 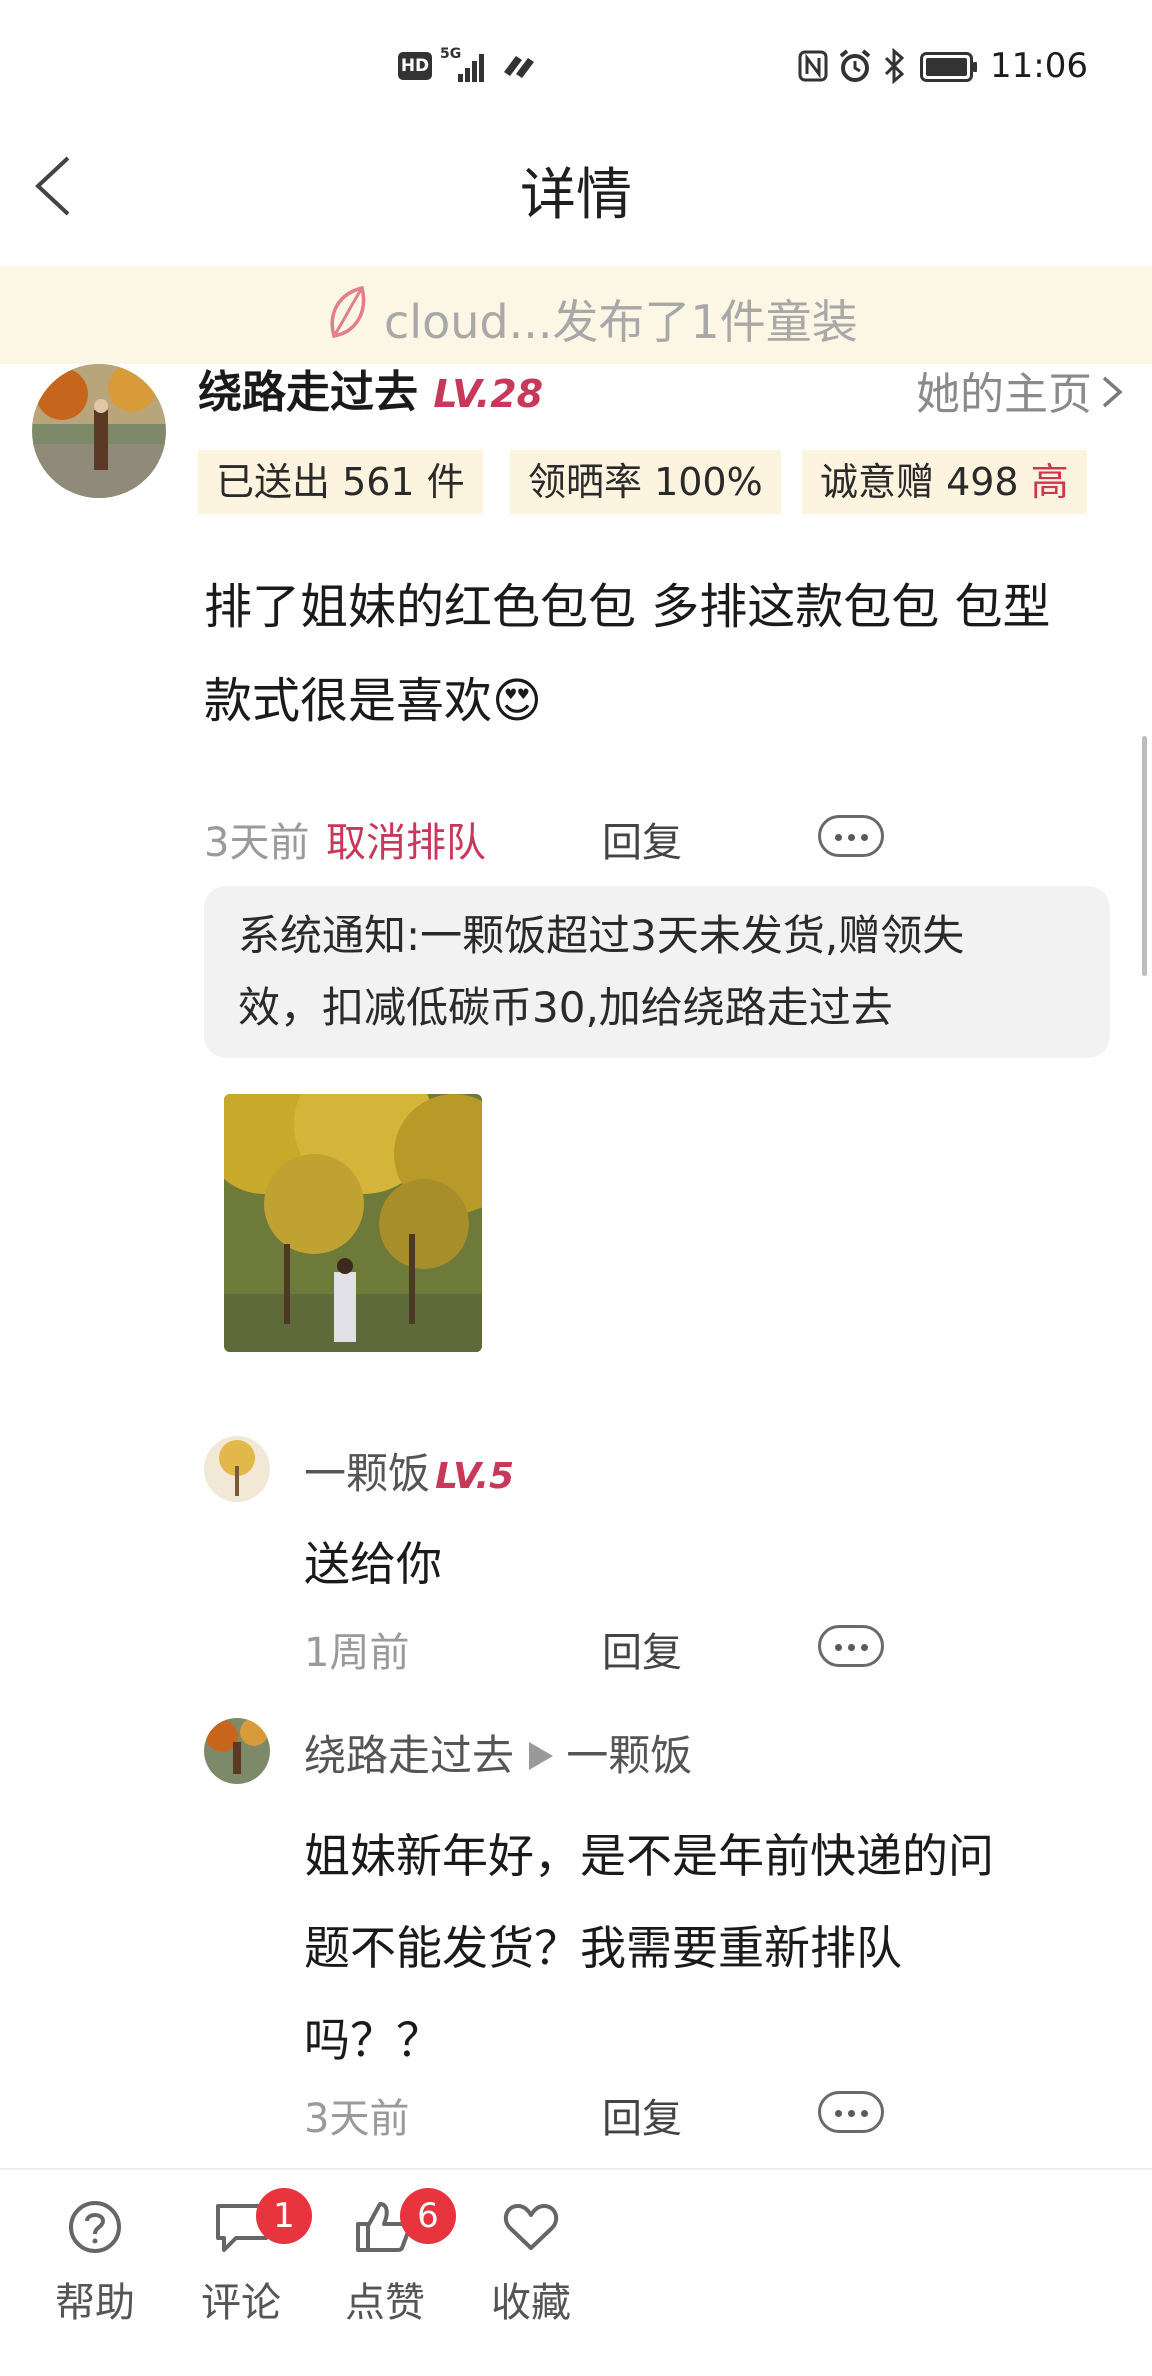 I want to click on comment-line: 题不能发货？我需要重新排队, so click(x=603, y=1948).